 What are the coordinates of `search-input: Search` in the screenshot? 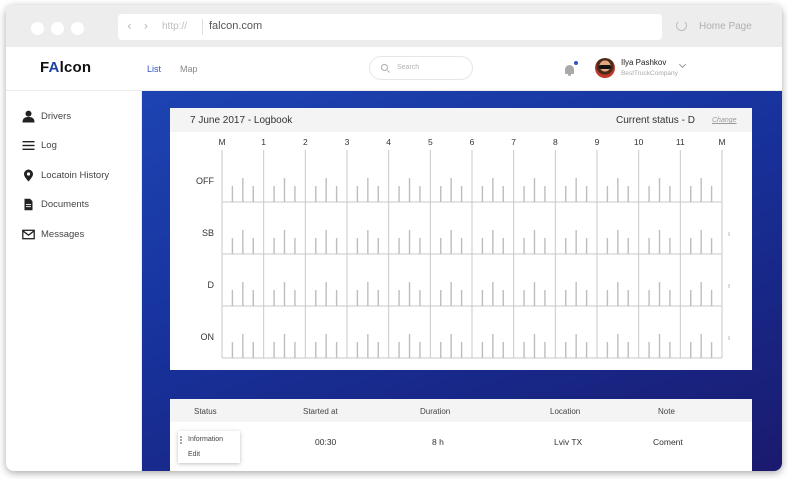 It's located at (421, 68).